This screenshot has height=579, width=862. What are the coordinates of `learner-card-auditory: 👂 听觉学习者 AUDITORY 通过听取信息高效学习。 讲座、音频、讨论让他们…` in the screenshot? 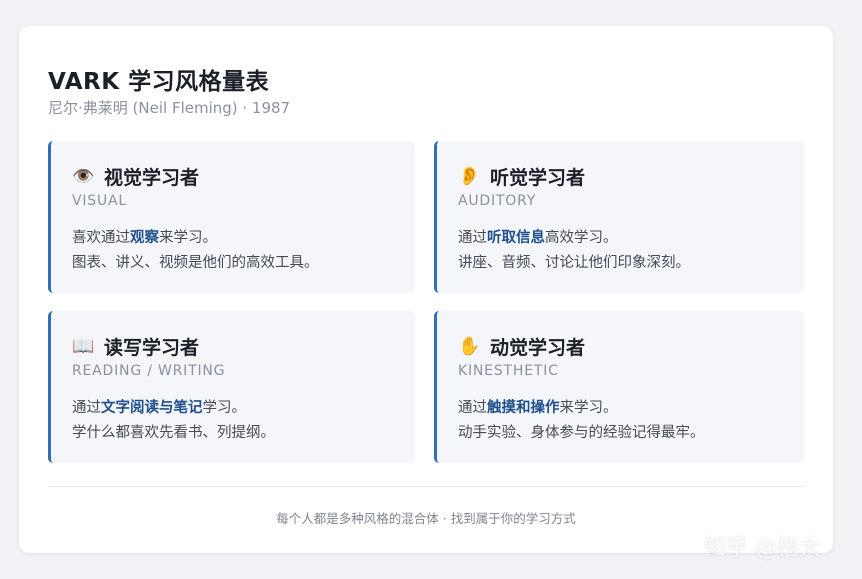 It's located at (619, 217).